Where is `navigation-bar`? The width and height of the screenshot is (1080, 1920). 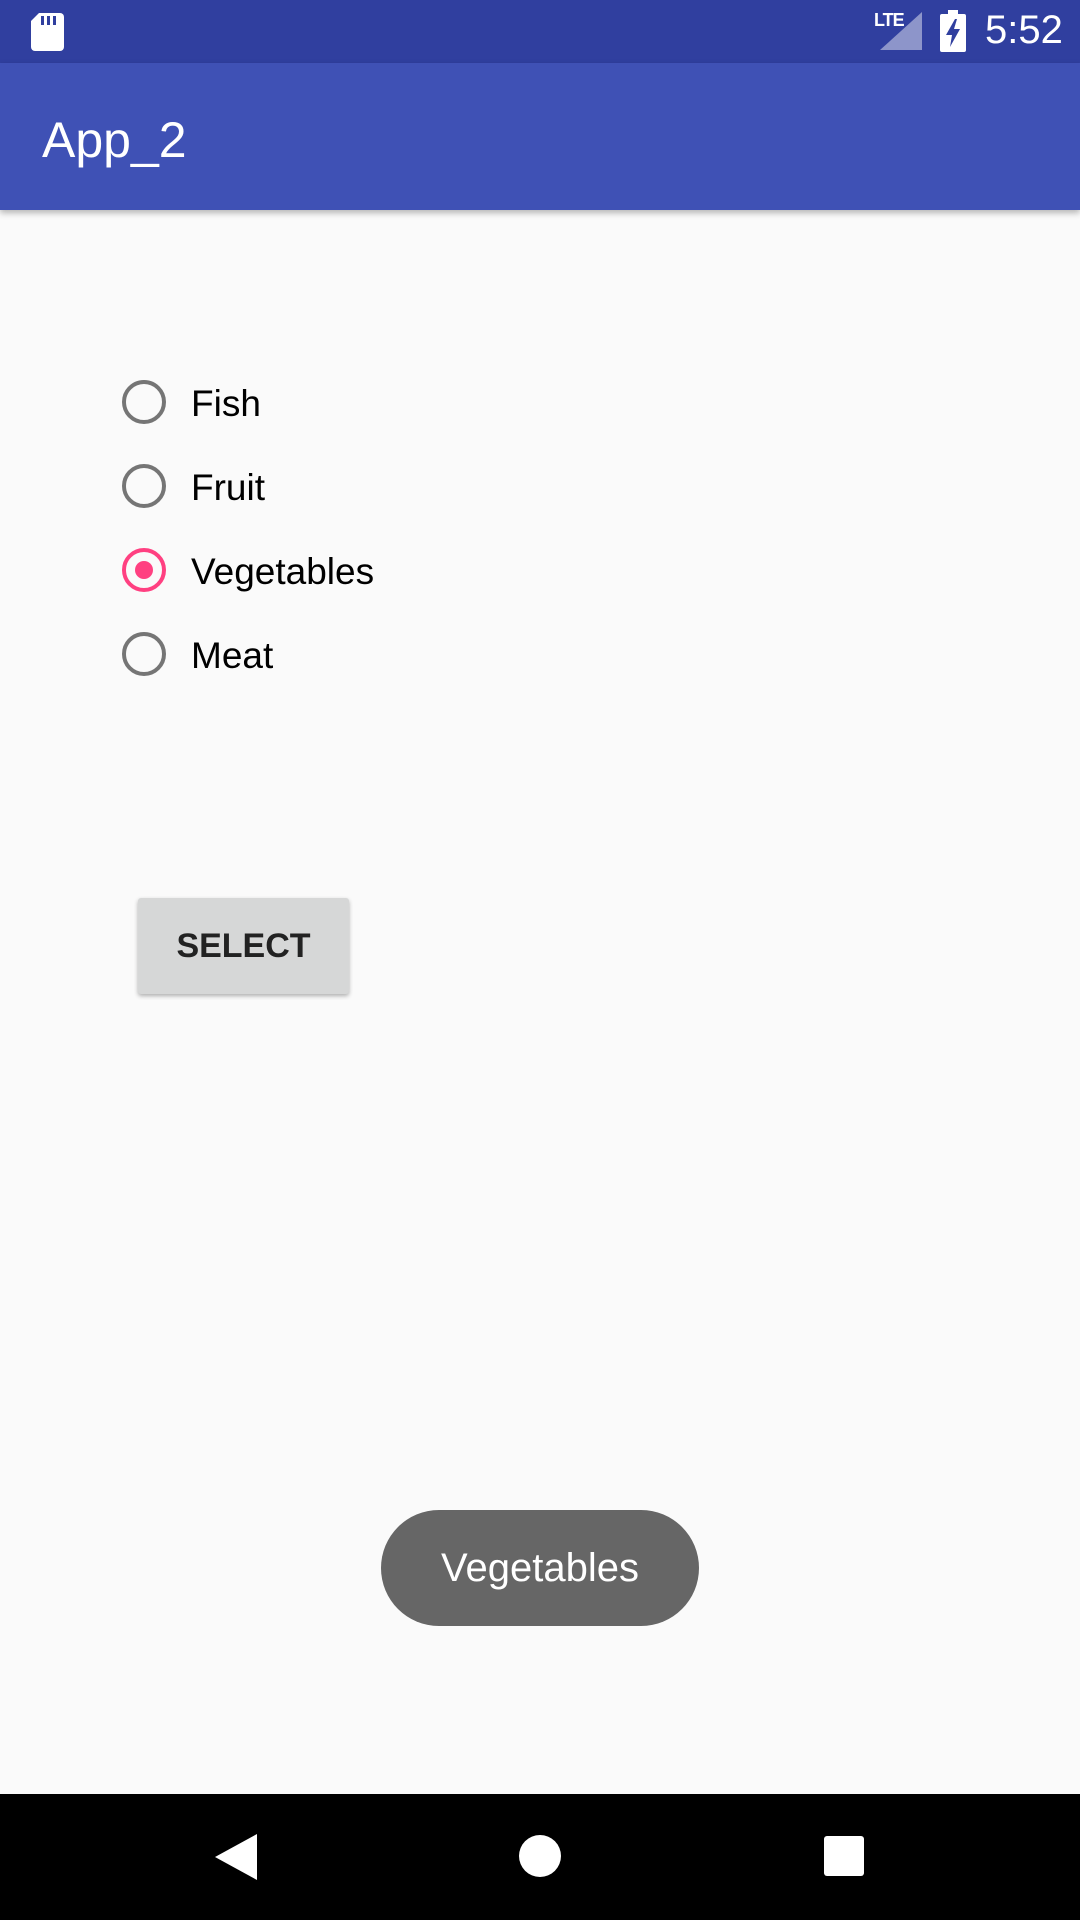
navigation-bar is located at coordinates (540, 1857).